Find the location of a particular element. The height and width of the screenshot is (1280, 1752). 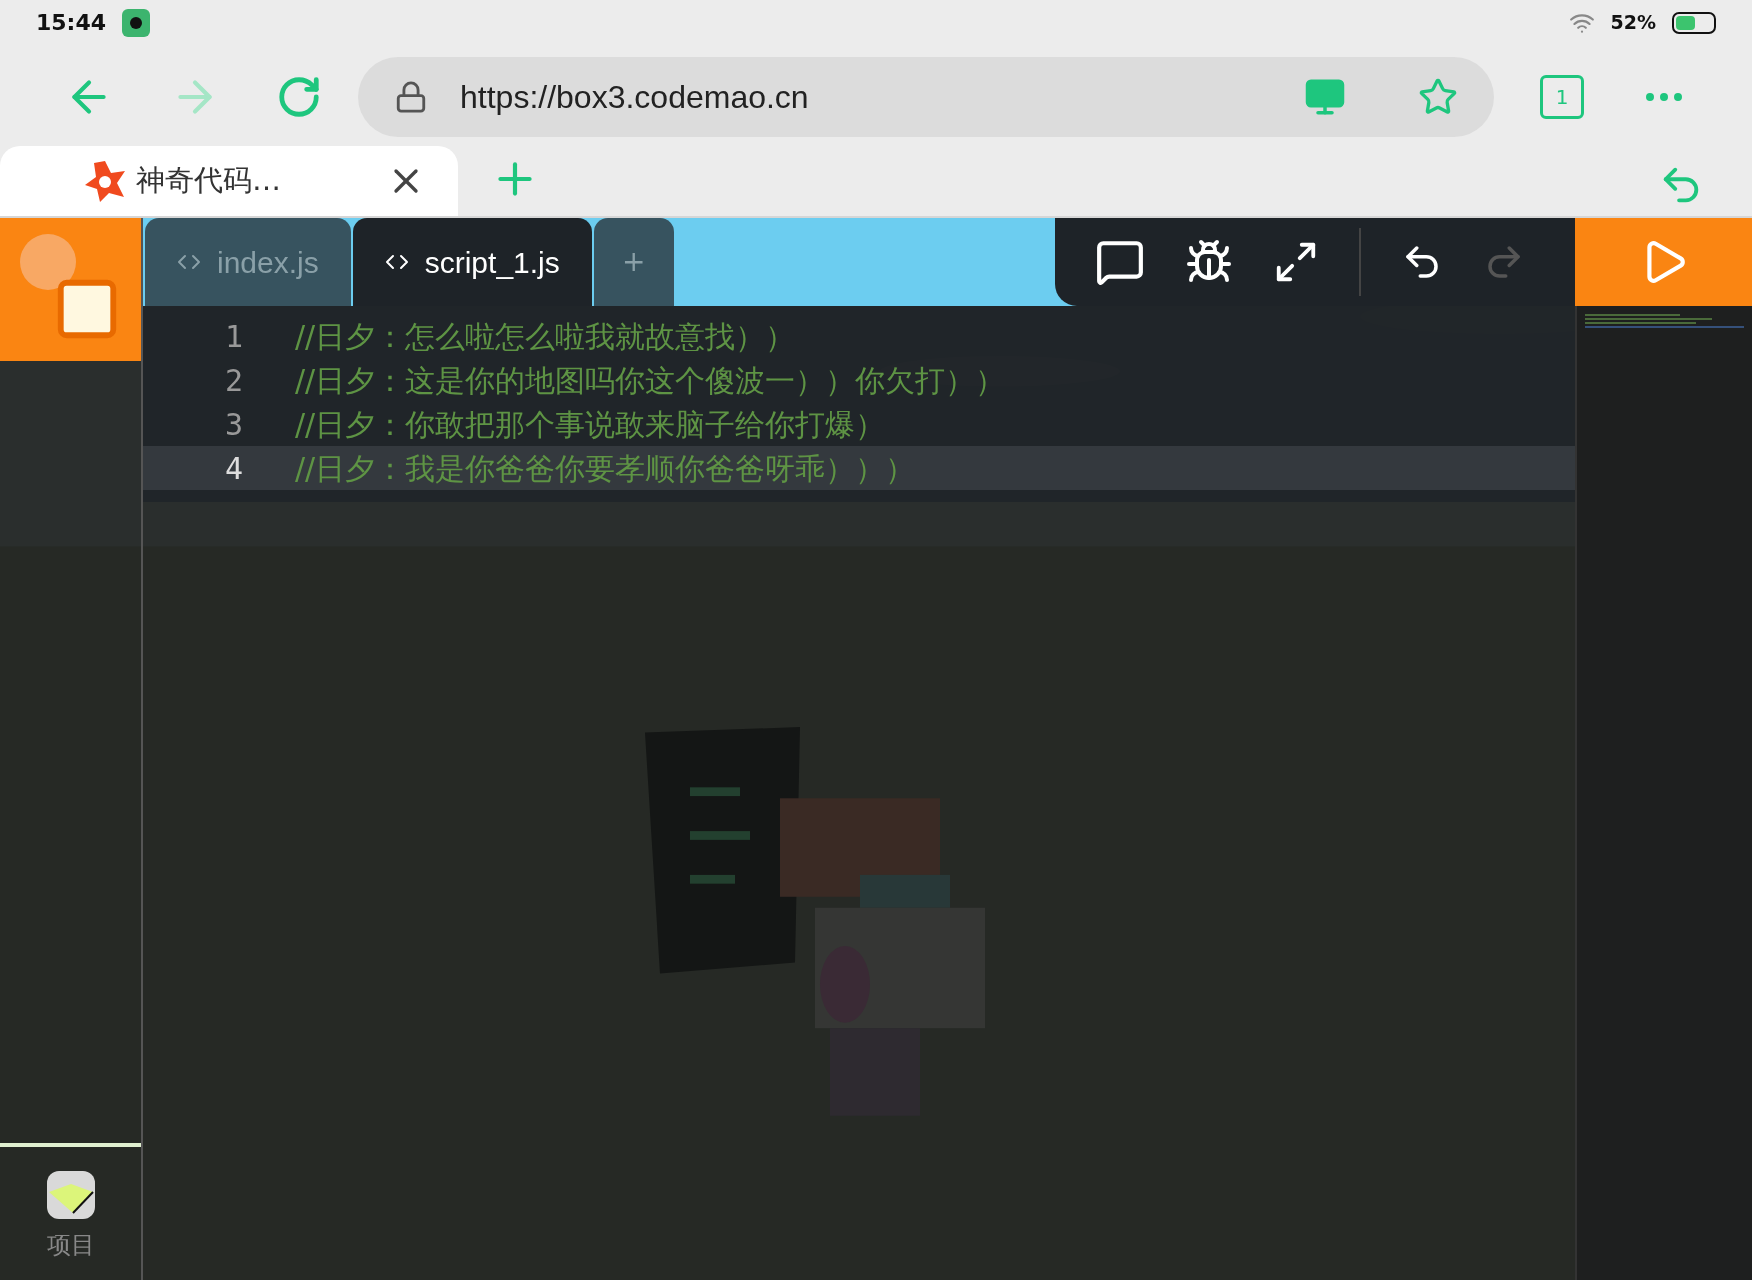

project-label: 项目 is located at coordinates (70, 1245).